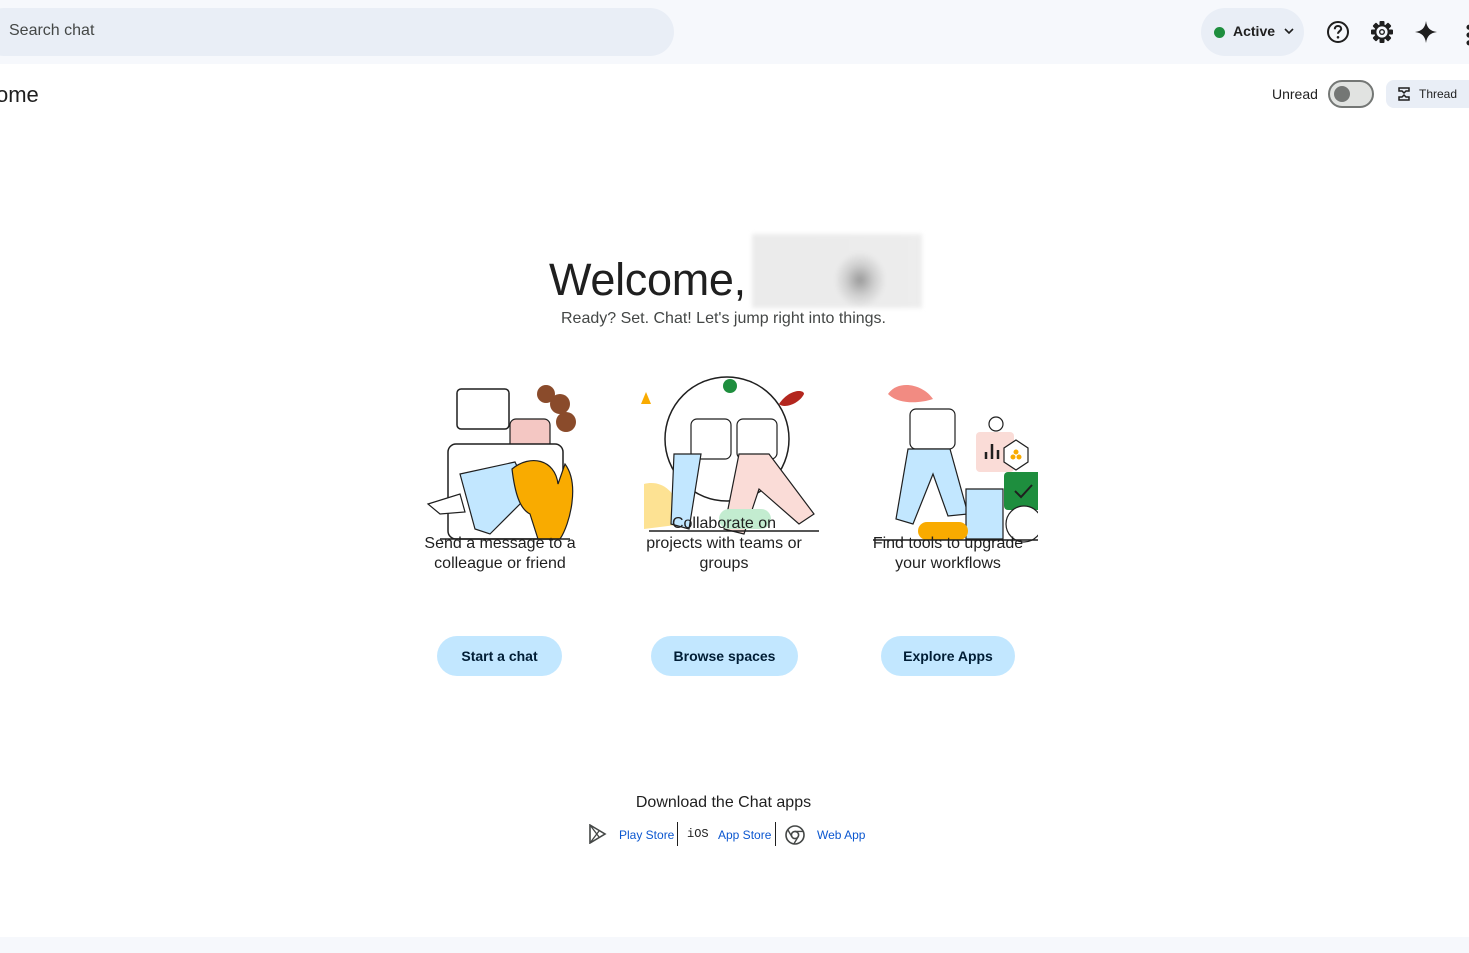 Image resolution: width=1469 pixels, height=953 pixels. What do you see at coordinates (647, 279) in the screenshot?
I see `welcome-heading: Welcome,` at bounding box center [647, 279].